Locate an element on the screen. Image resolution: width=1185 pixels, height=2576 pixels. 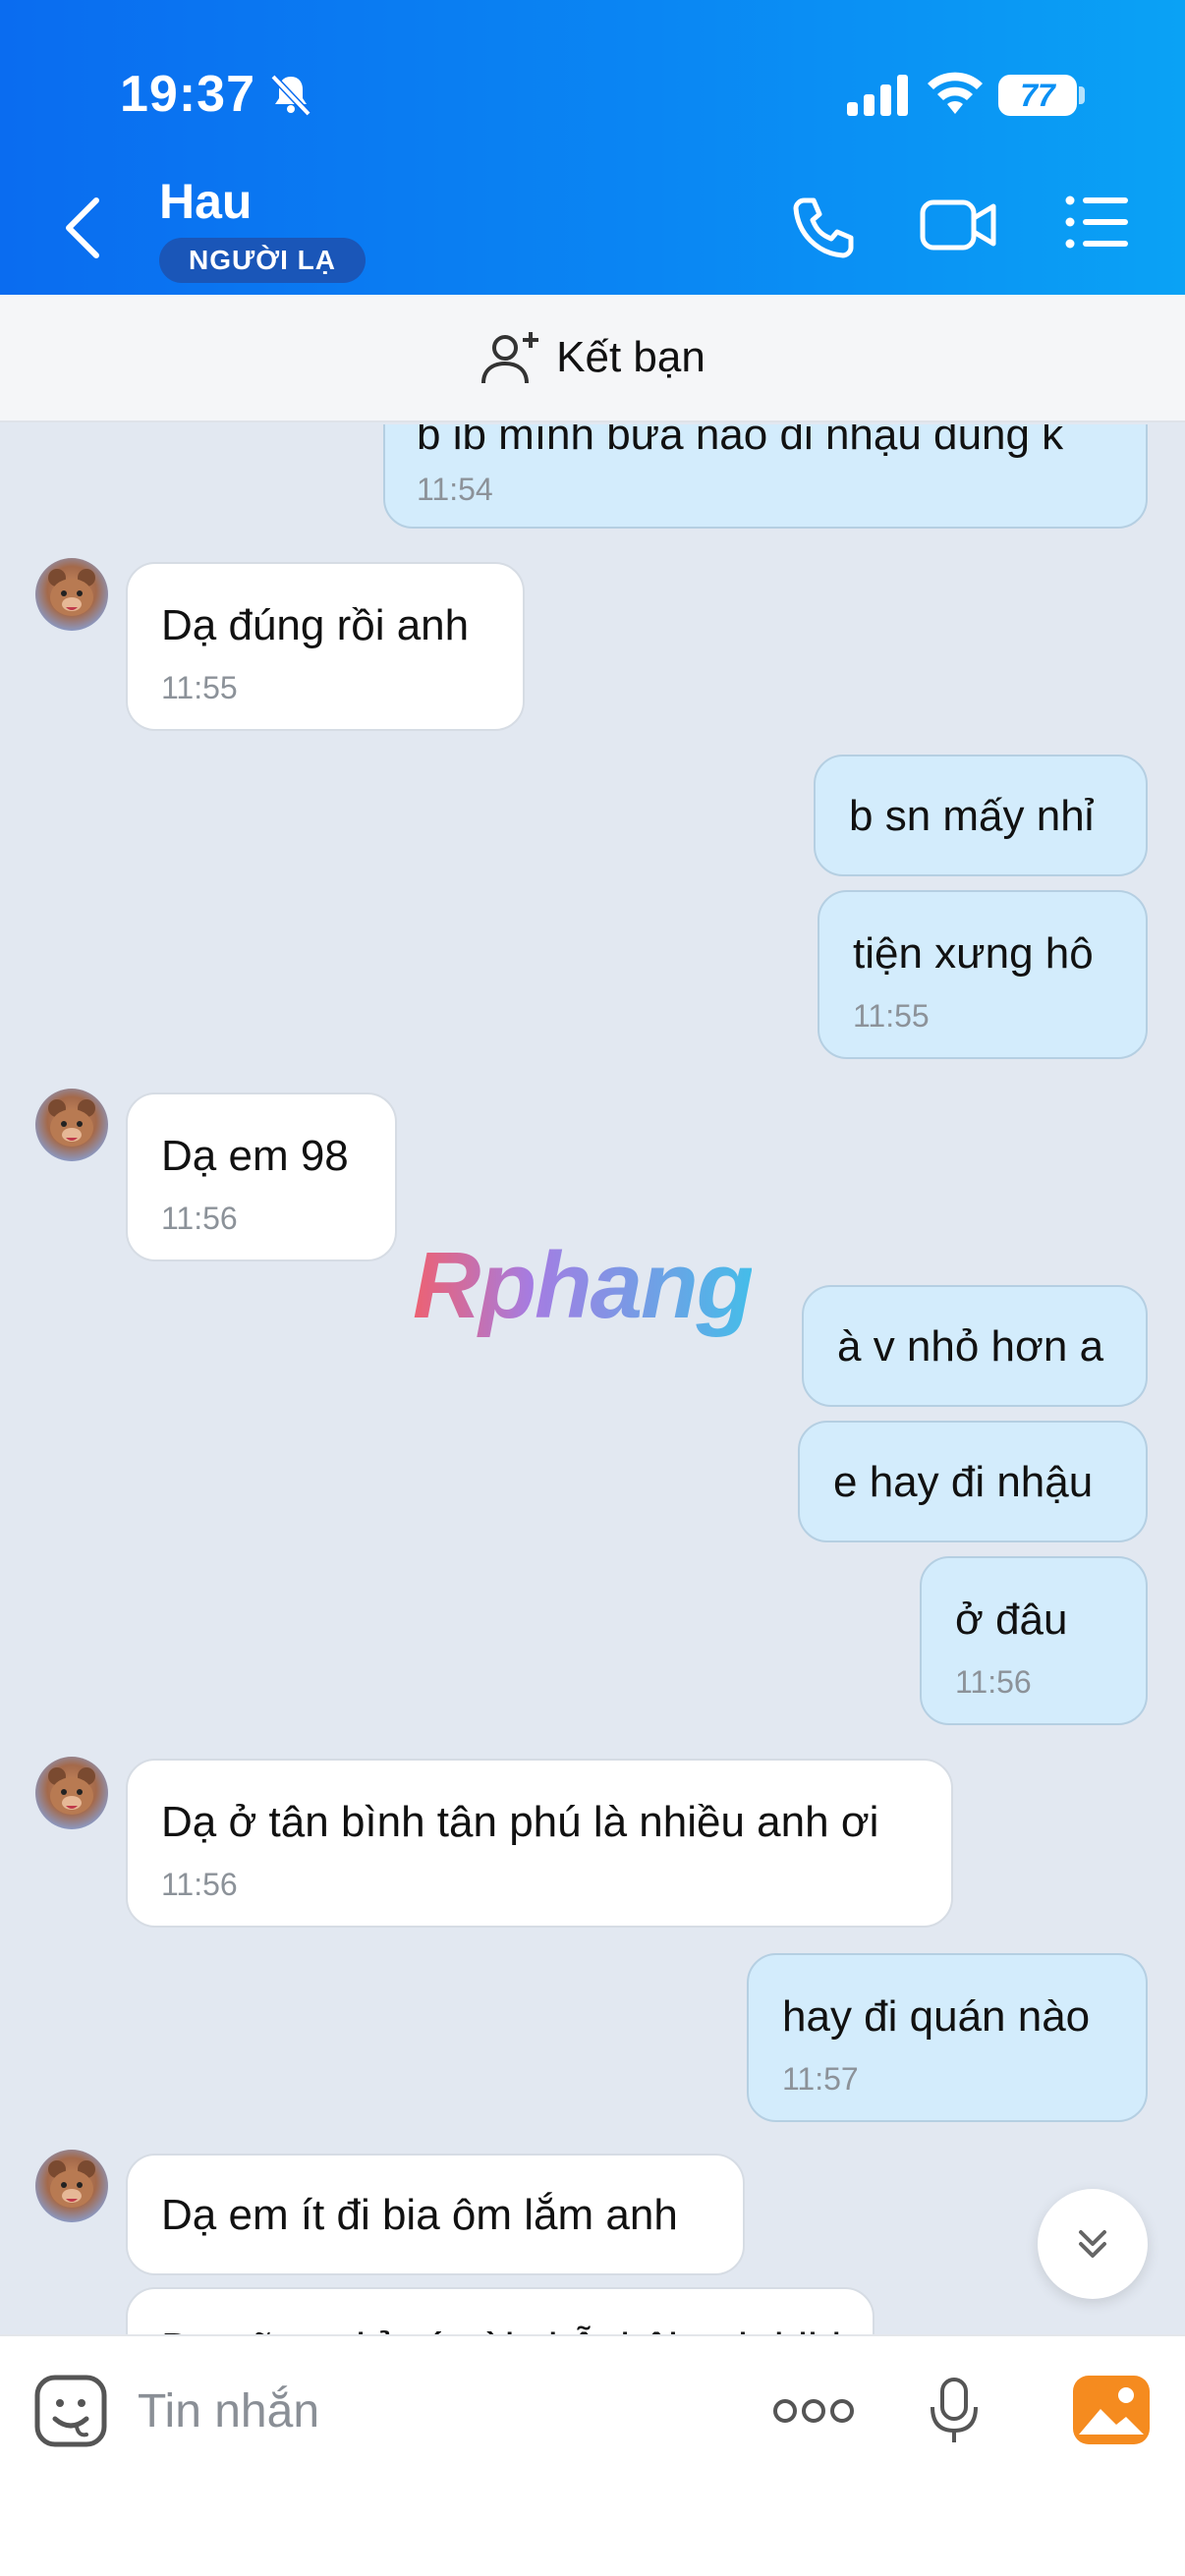
message-text: b sn mấy nhỉ is located at coordinates (972, 816).